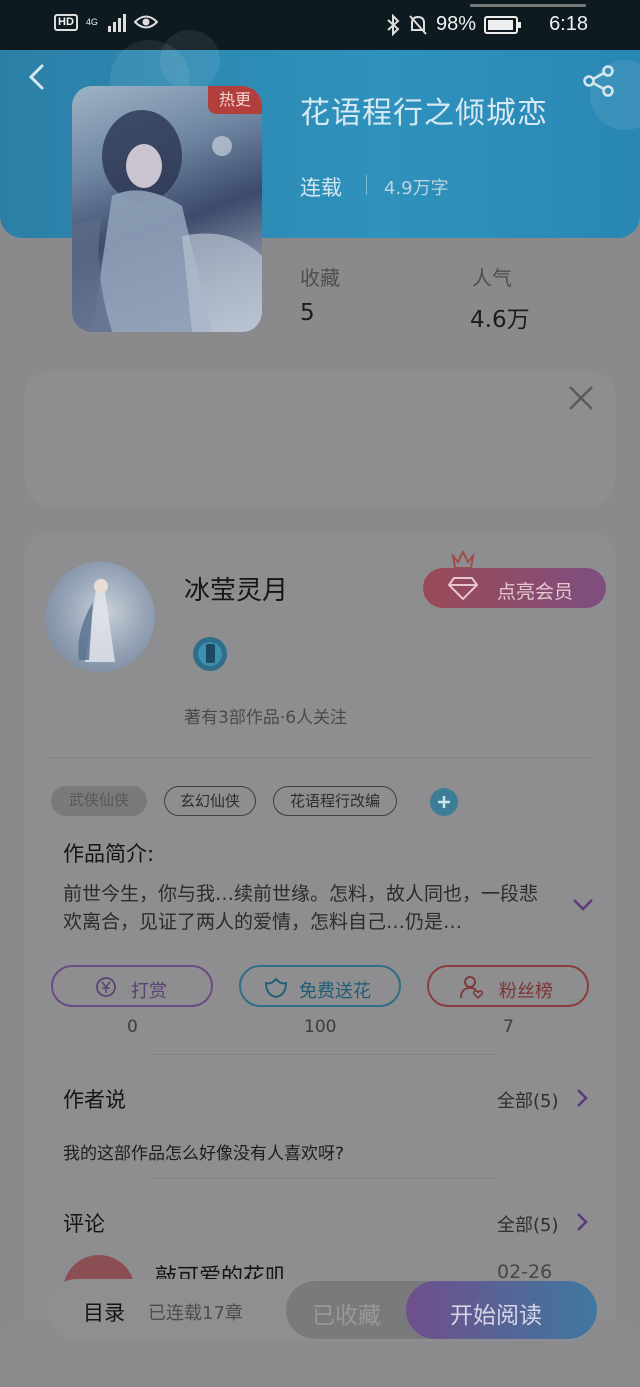 This screenshot has height=1387, width=640. What do you see at coordinates (528, 1224) in the screenshot?
I see `comments-more: 全部(5)` at bounding box center [528, 1224].